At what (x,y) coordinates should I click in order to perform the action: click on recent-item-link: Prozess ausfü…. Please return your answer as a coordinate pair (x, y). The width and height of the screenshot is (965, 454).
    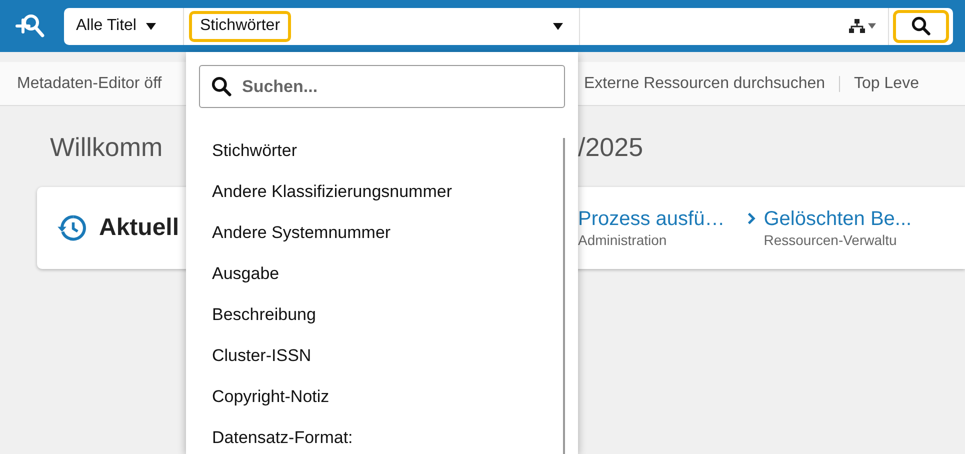
    Looking at the image, I should click on (651, 219).